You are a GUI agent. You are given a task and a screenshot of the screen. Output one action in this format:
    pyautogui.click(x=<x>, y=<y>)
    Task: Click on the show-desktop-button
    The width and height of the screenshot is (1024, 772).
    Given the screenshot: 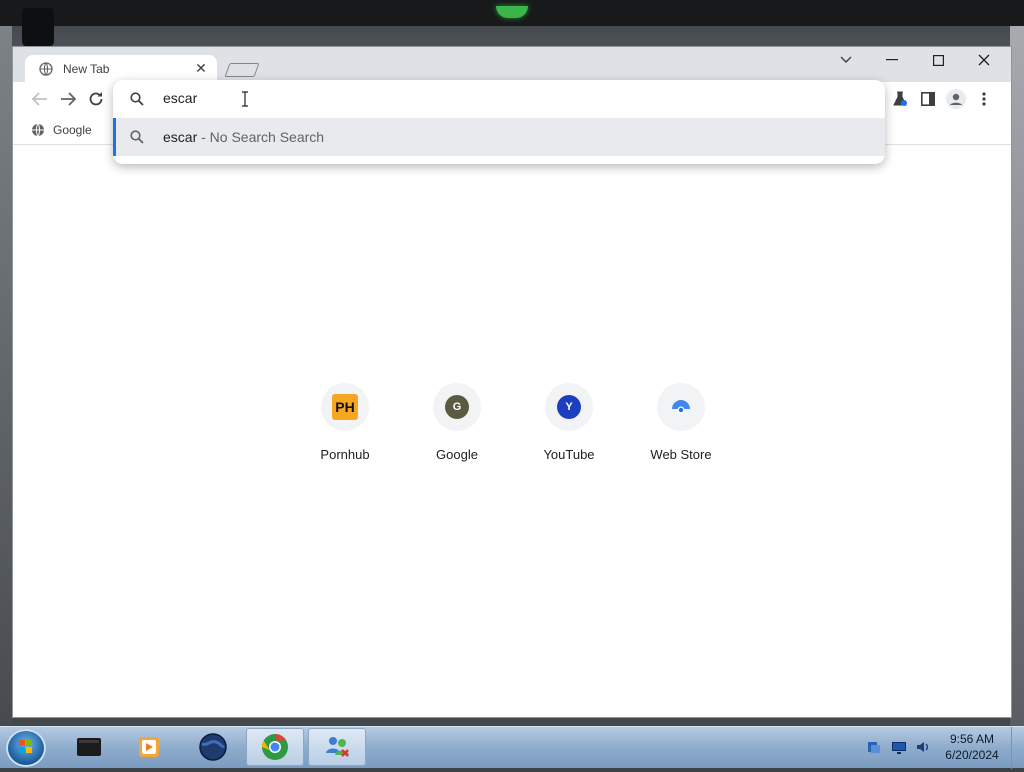 What is the action you would take?
    pyautogui.click(x=1017, y=748)
    